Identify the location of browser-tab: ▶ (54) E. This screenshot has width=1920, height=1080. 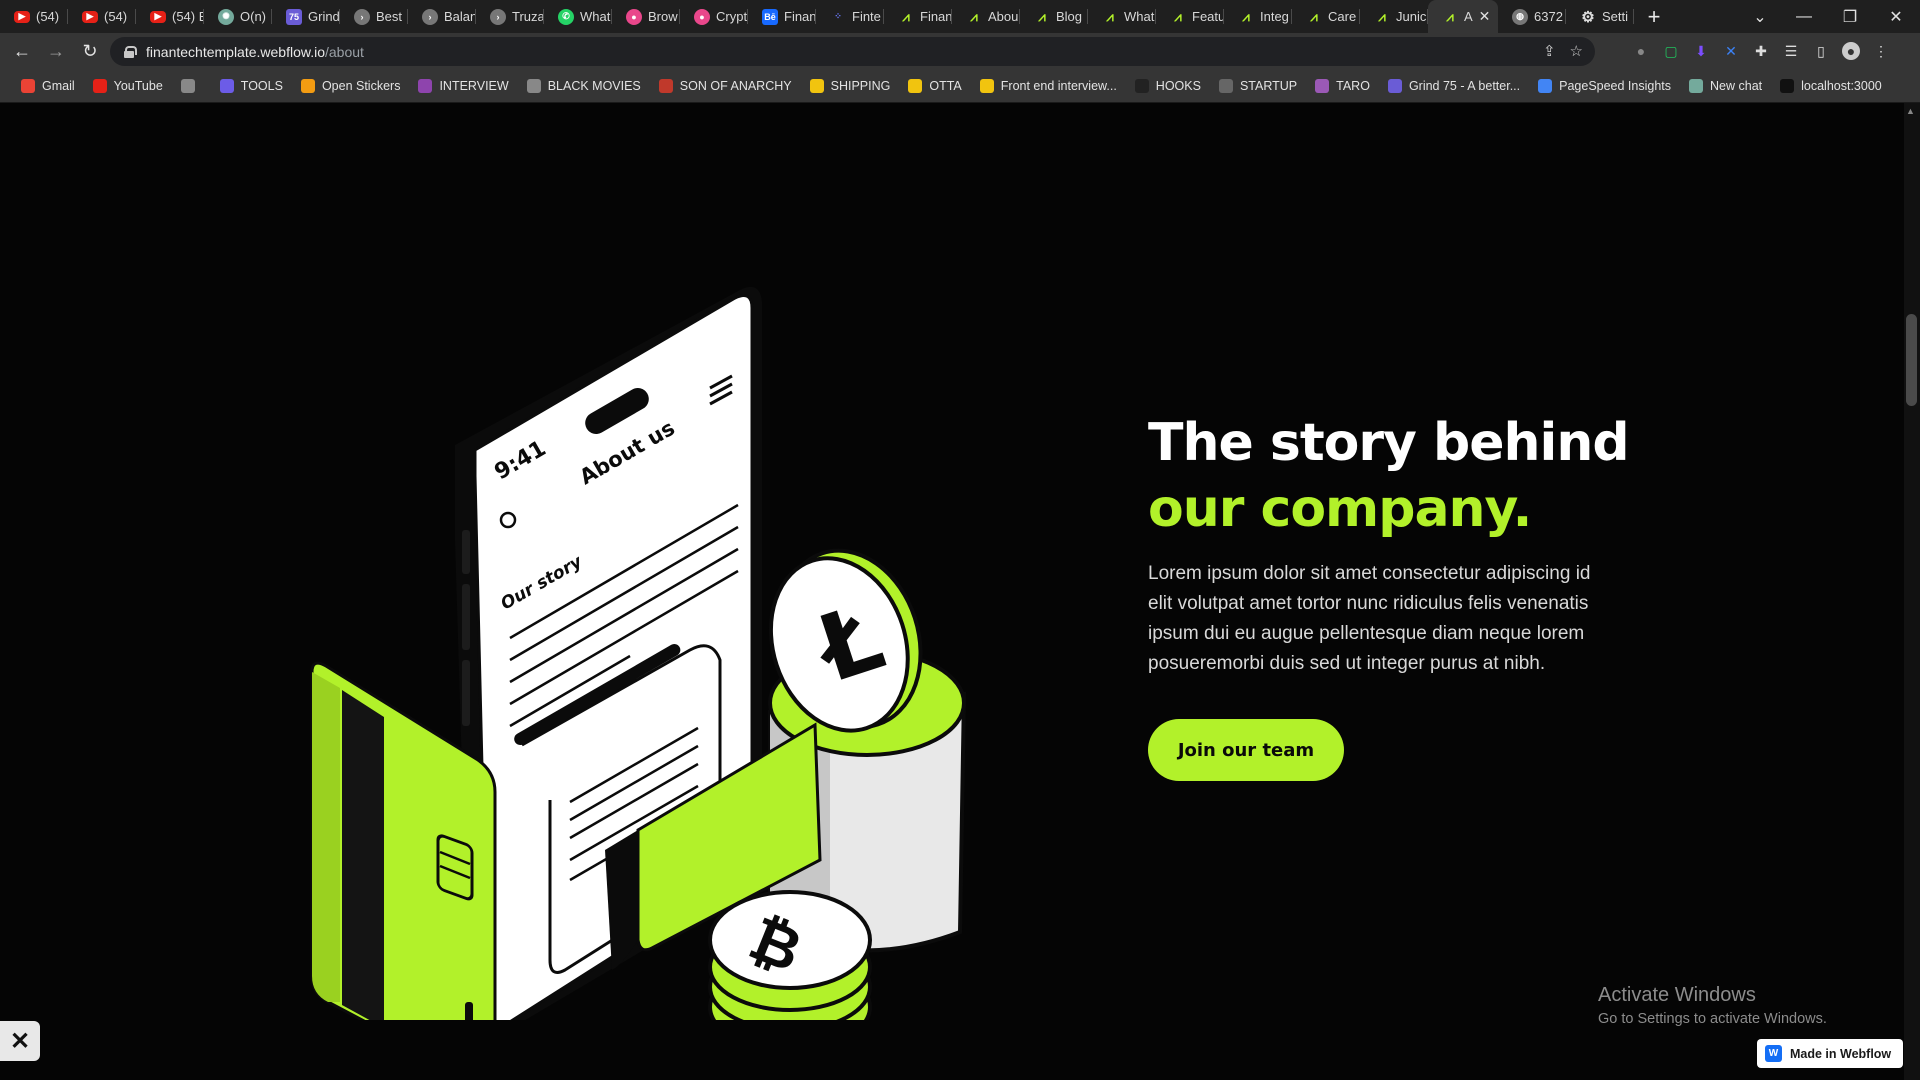
(170, 16).